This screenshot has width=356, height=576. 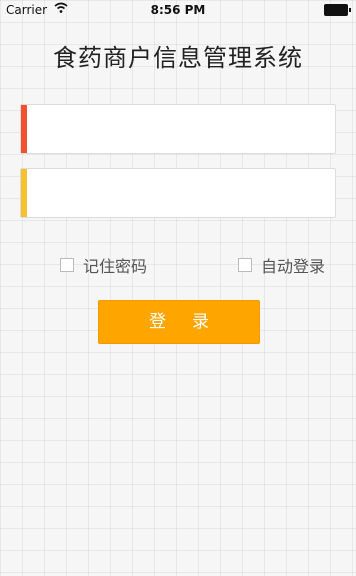 I want to click on auto-login-option: 自动登录, so click(x=282, y=265).